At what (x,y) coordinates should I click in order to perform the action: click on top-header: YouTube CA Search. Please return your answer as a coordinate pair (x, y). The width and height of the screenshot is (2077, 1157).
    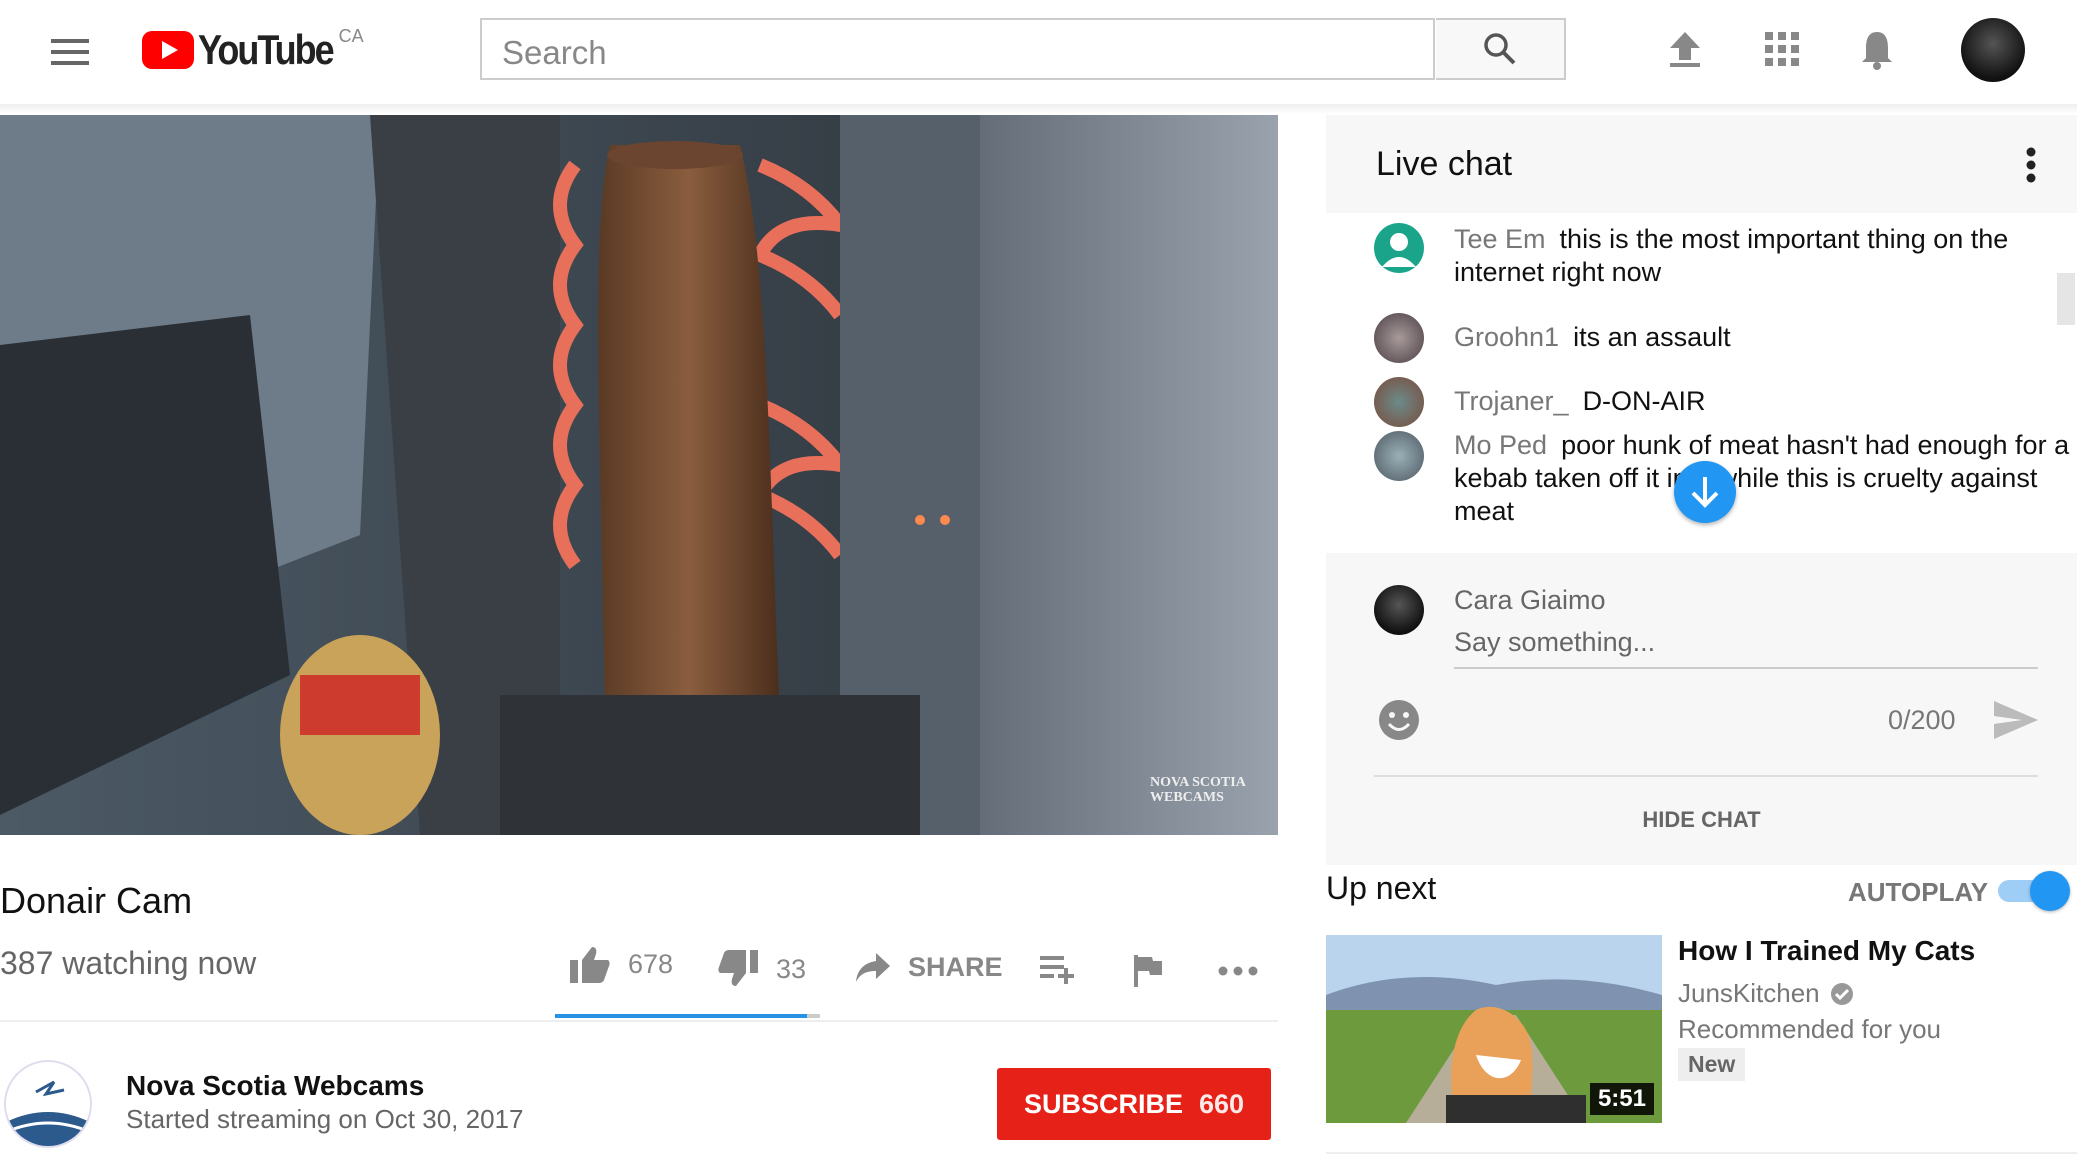
    Looking at the image, I should click on (1038, 52).